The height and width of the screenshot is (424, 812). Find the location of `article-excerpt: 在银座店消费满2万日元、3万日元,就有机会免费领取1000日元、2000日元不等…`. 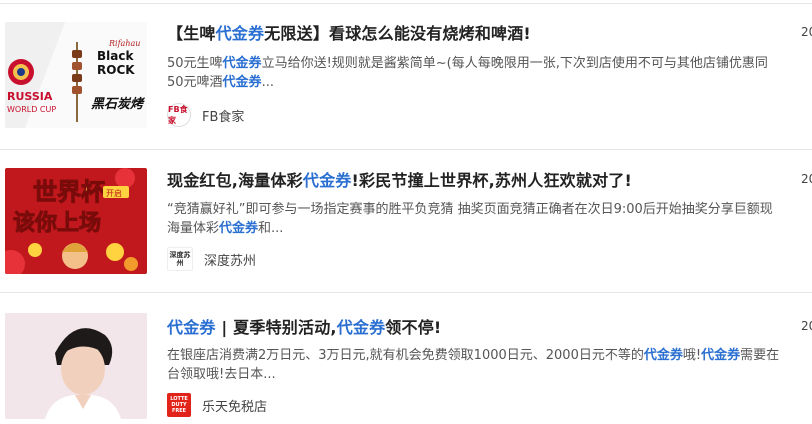

article-excerpt: 在银座店消费满2万日元、3万日元,就有机会免费领取1000日元、2000日元不等… is located at coordinates (489, 365).